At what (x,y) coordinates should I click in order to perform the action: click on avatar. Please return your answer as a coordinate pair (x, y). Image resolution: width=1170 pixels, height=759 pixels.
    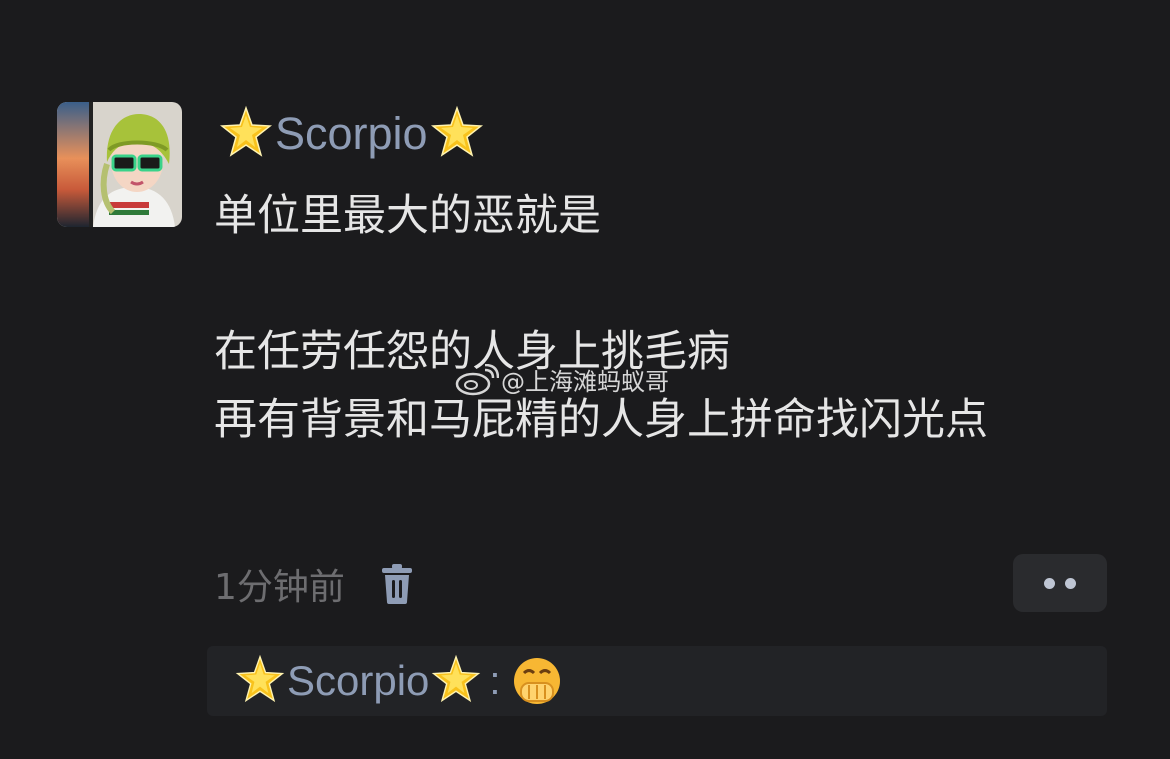
    Looking at the image, I should click on (119, 164).